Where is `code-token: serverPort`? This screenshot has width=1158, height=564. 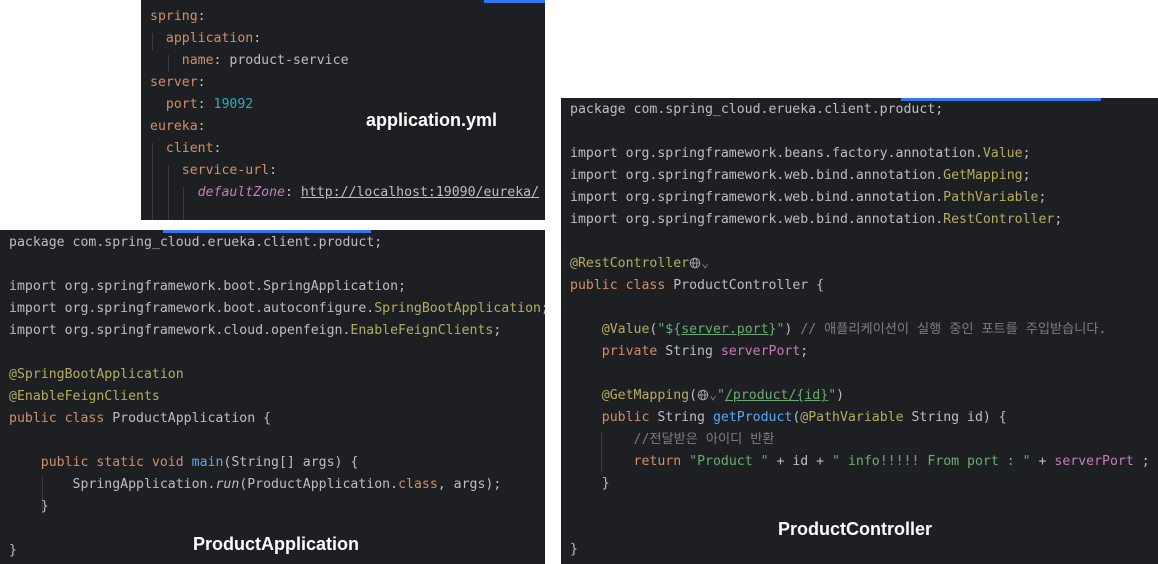
code-token: serverPort is located at coordinates (760, 351).